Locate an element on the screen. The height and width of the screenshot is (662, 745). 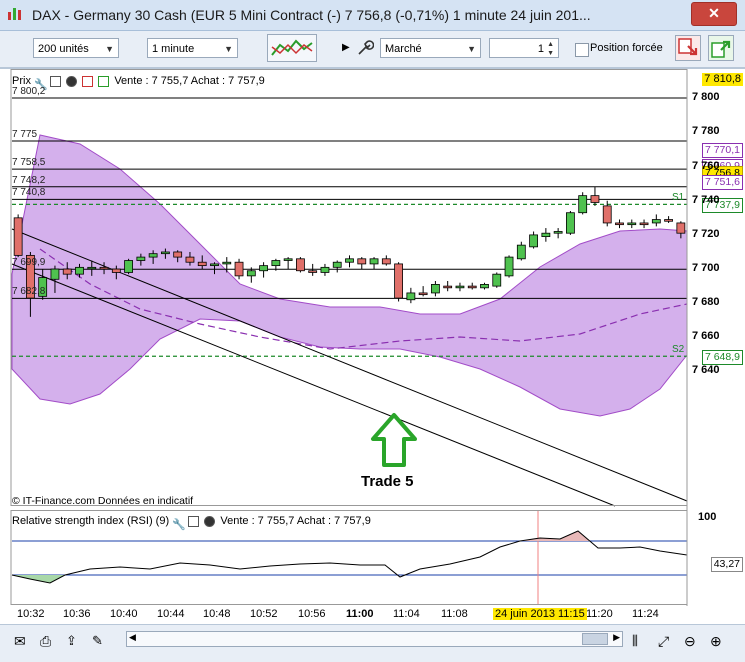
zoom-out-icon: ⊖ is located at coordinates (693, 641).